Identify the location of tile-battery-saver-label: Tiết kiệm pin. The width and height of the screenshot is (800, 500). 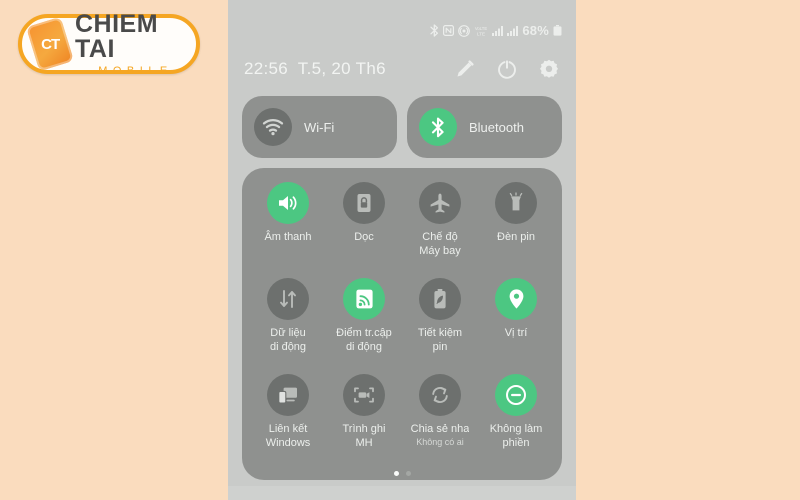
(440, 340).